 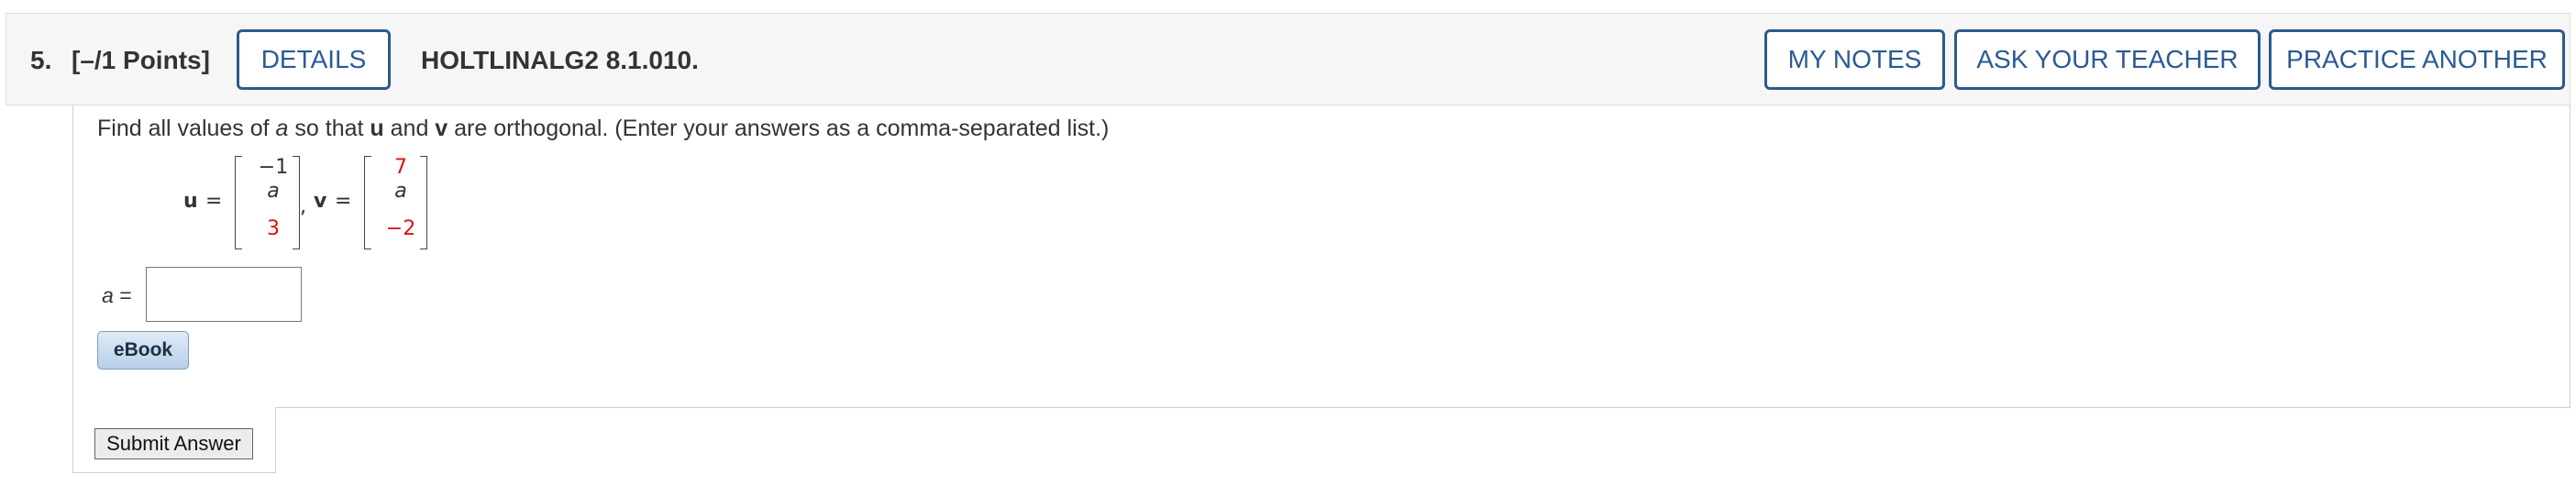 What do you see at coordinates (141, 60) in the screenshot?
I see `points-label: [–/1 Points]` at bounding box center [141, 60].